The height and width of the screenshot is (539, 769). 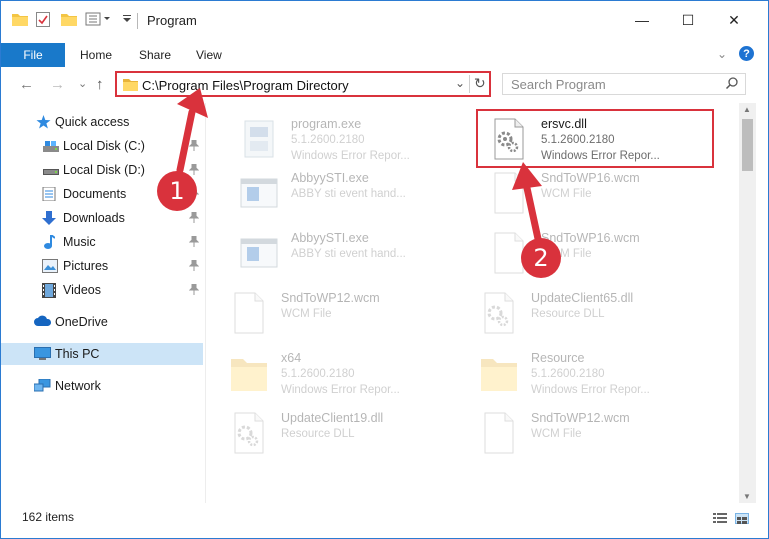 What do you see at coordinates (102, 354) in the screenshot?
I see `sidebar-item-this-pc: This PC` at bounding box center [102, 354].